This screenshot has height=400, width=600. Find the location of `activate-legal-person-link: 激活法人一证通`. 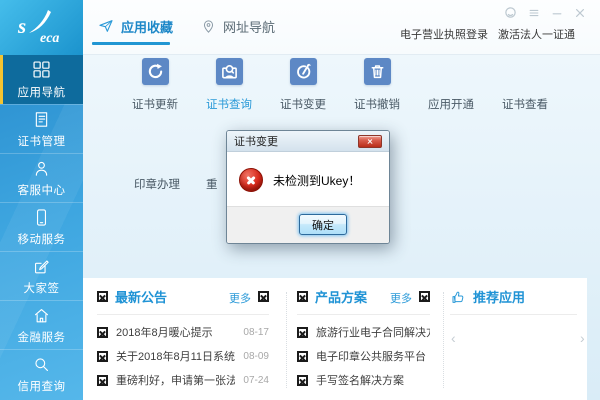

activate-legal-person-link: 激活法人一证通 is located at coordinates (536, 34).